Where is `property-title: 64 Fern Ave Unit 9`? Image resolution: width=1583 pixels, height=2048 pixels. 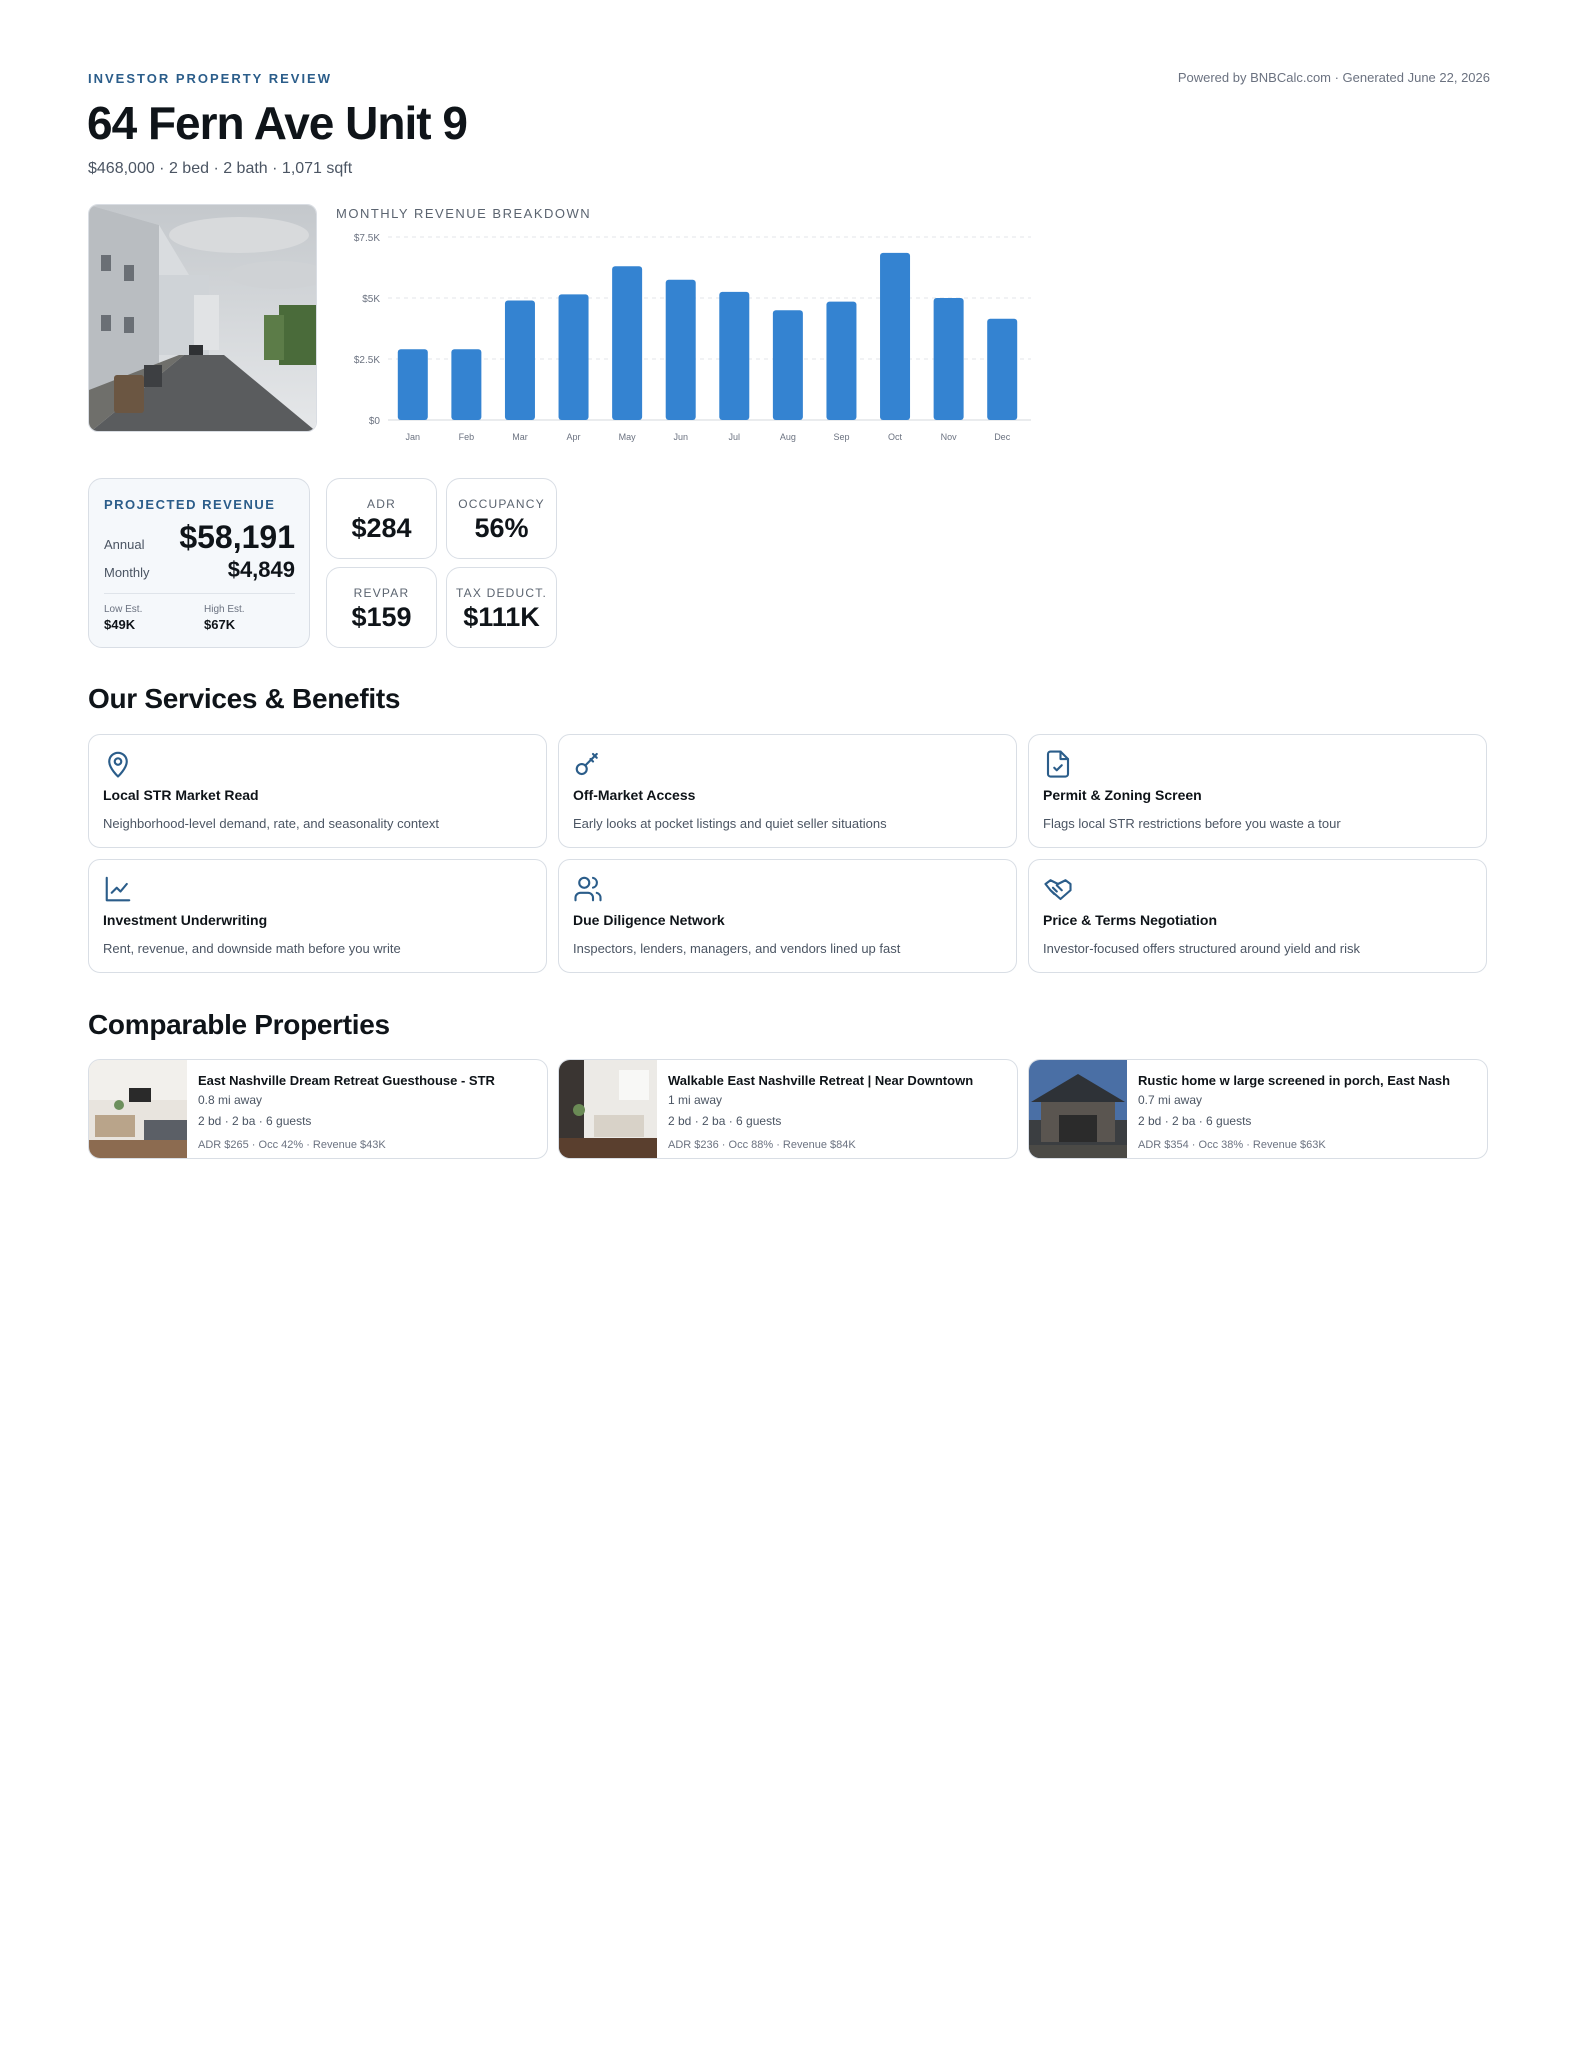
property-title: 64 Fern Ave Unit 9 is located at coordinates (277, 123).